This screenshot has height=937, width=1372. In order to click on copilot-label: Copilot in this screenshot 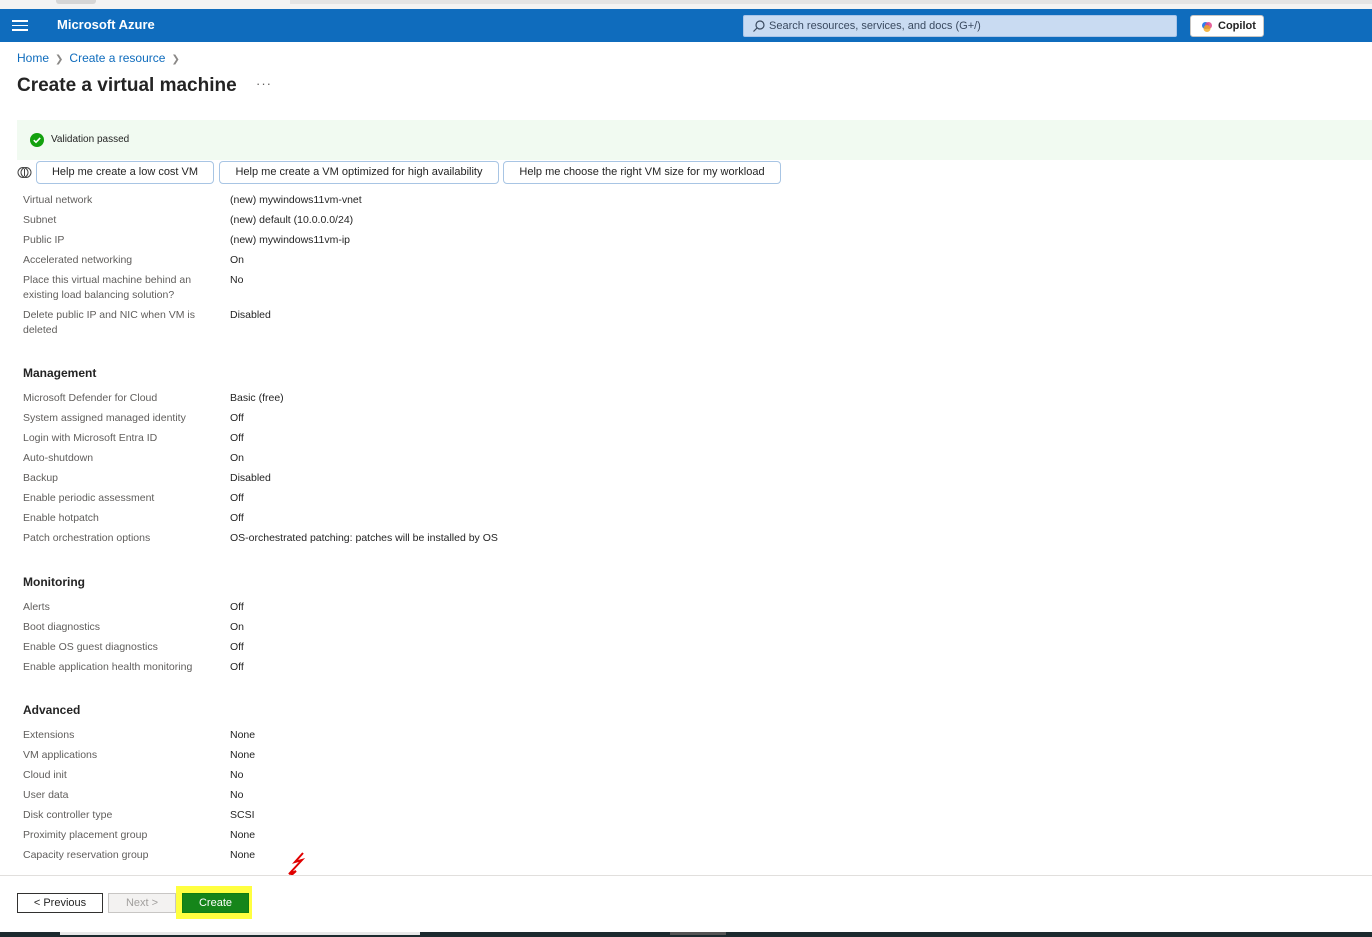, I will do `click(1237, 26)`.